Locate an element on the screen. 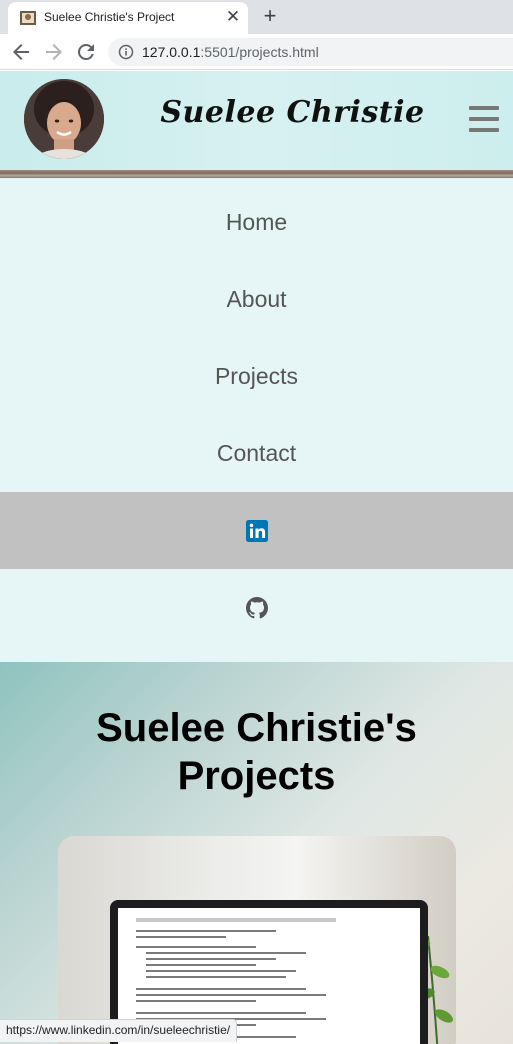 This screenshot has height=1044, width=513. page-title-line1: Suelee Christie's is located at coordinates (256, 728).